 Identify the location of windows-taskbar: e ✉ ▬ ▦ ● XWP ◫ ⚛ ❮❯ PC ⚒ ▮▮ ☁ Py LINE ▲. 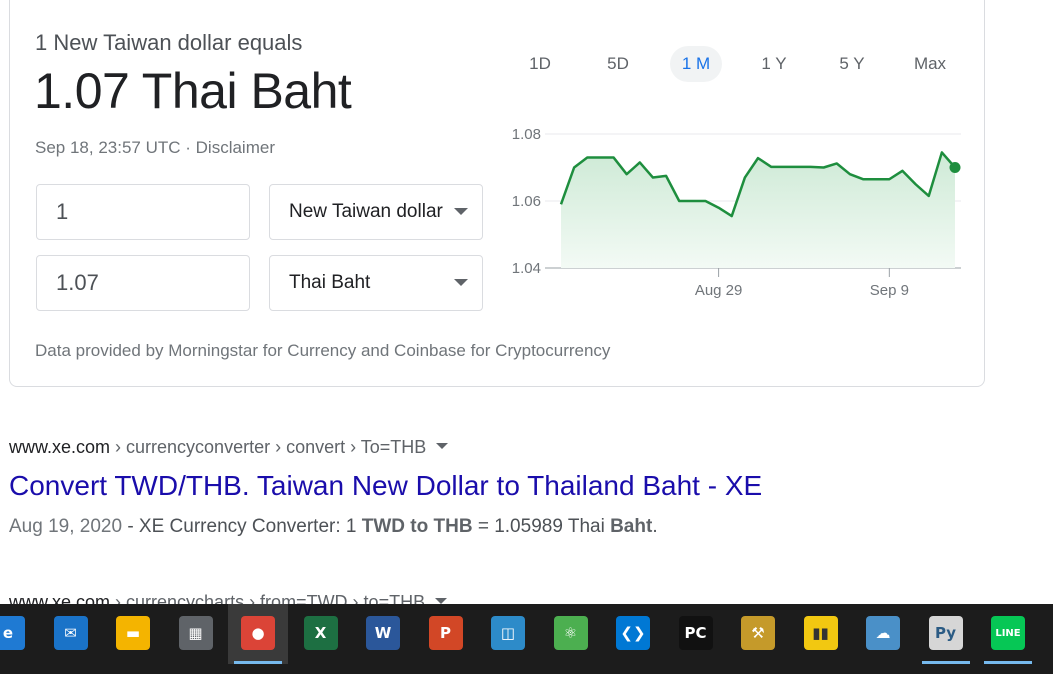
(526, 639).